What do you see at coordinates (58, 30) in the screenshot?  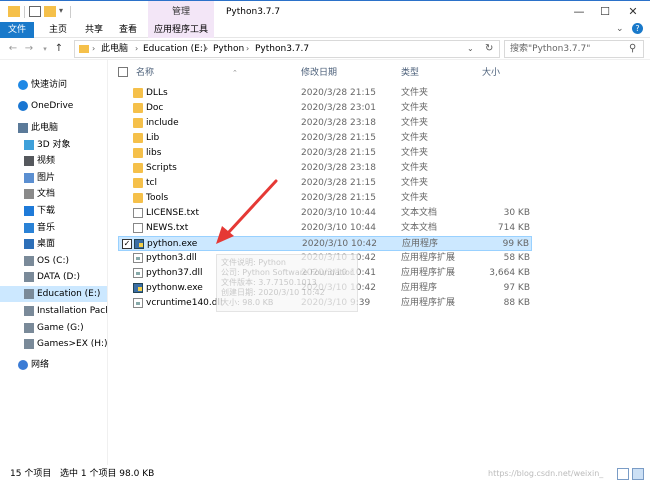 I see `tab-home: 主页` at bounding box center [58, 30].